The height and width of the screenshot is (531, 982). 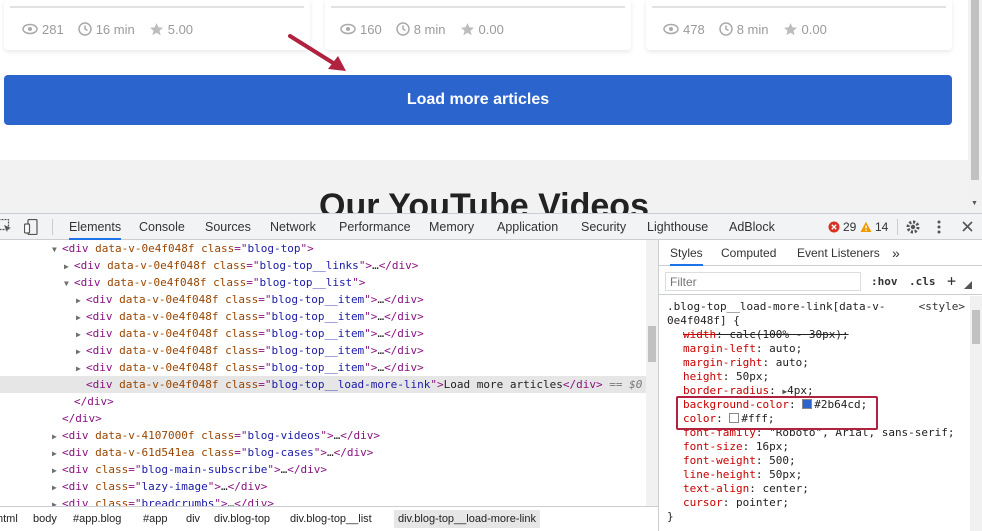 I want to click on rule-selector-cont: 0e4f048f] {, so click(x=703, y=321).